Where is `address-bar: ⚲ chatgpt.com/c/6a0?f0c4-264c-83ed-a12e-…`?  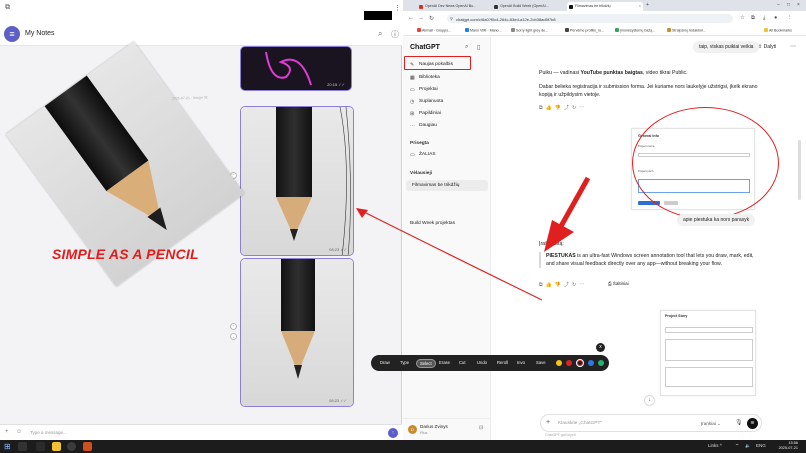 address-bar: ⚲ chatgpt.com/c/6a0?f0c4-264c-83ed-a12e-… is located at coordinates (590, 18).